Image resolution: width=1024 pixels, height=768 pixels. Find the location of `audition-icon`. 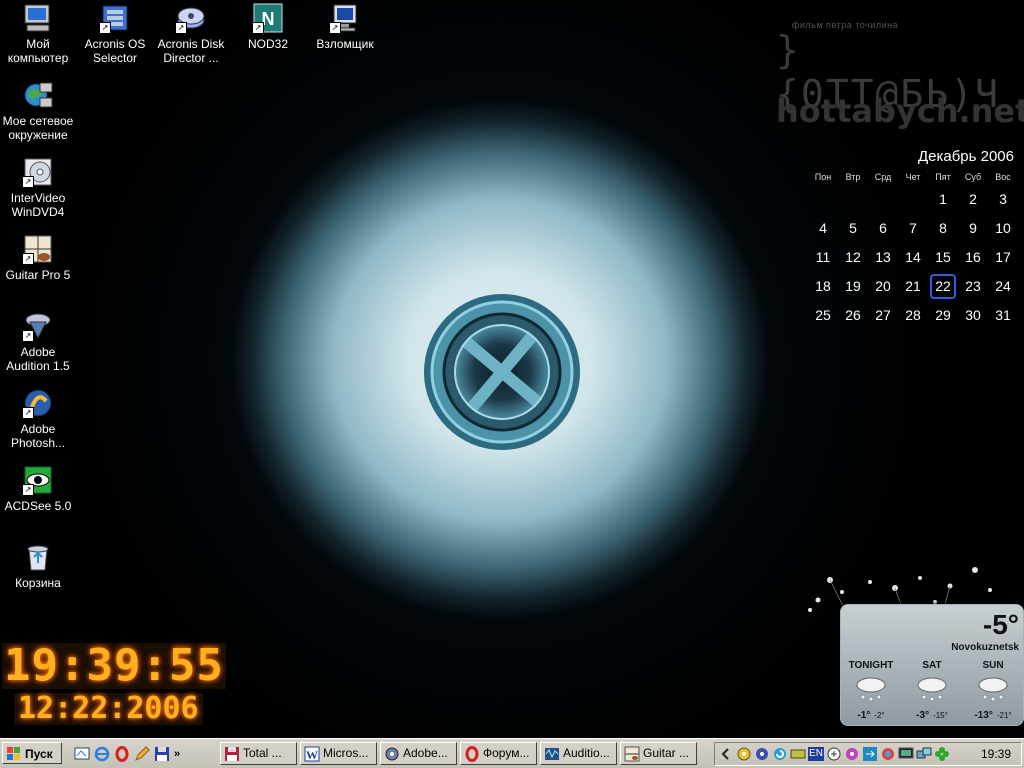

audition-icon is located at coordinates (552, 754).